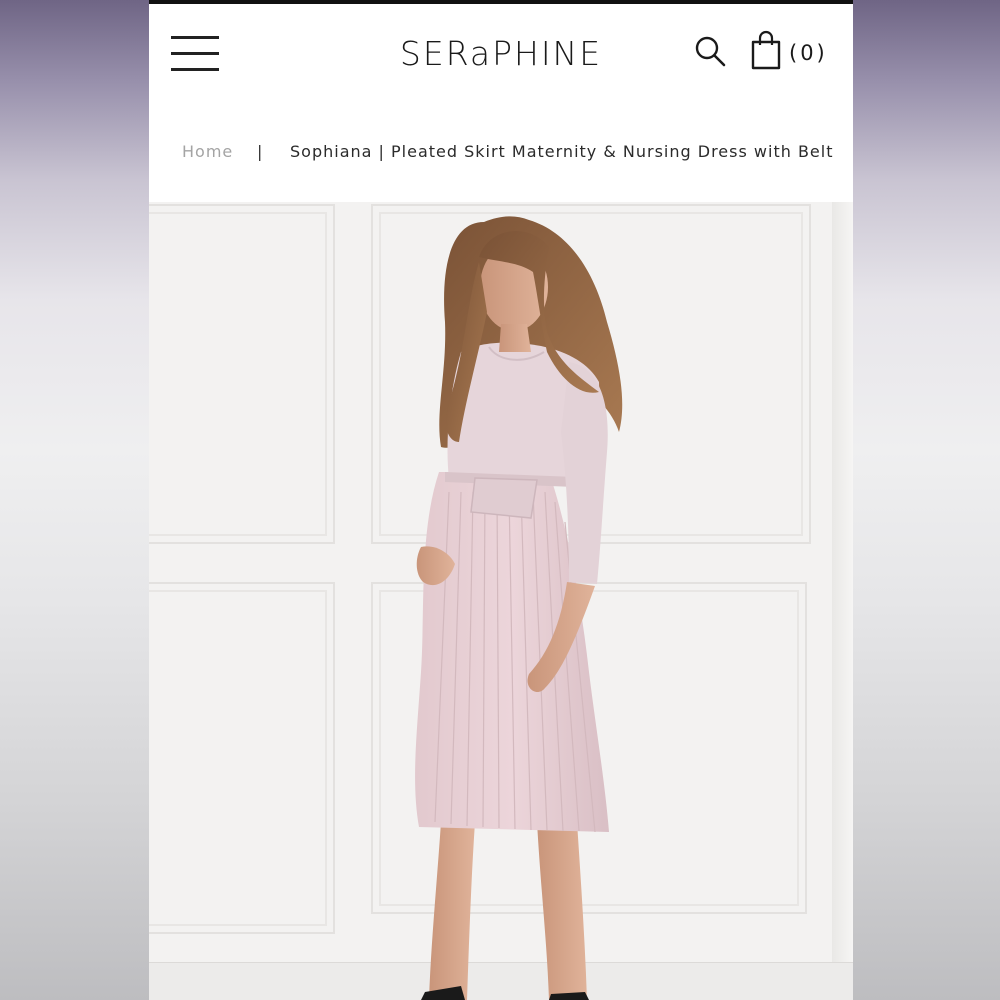 This screenshot has height=1000, width=1000. I want to click on site-header: SERaPHINE (0), so click(501, 53).